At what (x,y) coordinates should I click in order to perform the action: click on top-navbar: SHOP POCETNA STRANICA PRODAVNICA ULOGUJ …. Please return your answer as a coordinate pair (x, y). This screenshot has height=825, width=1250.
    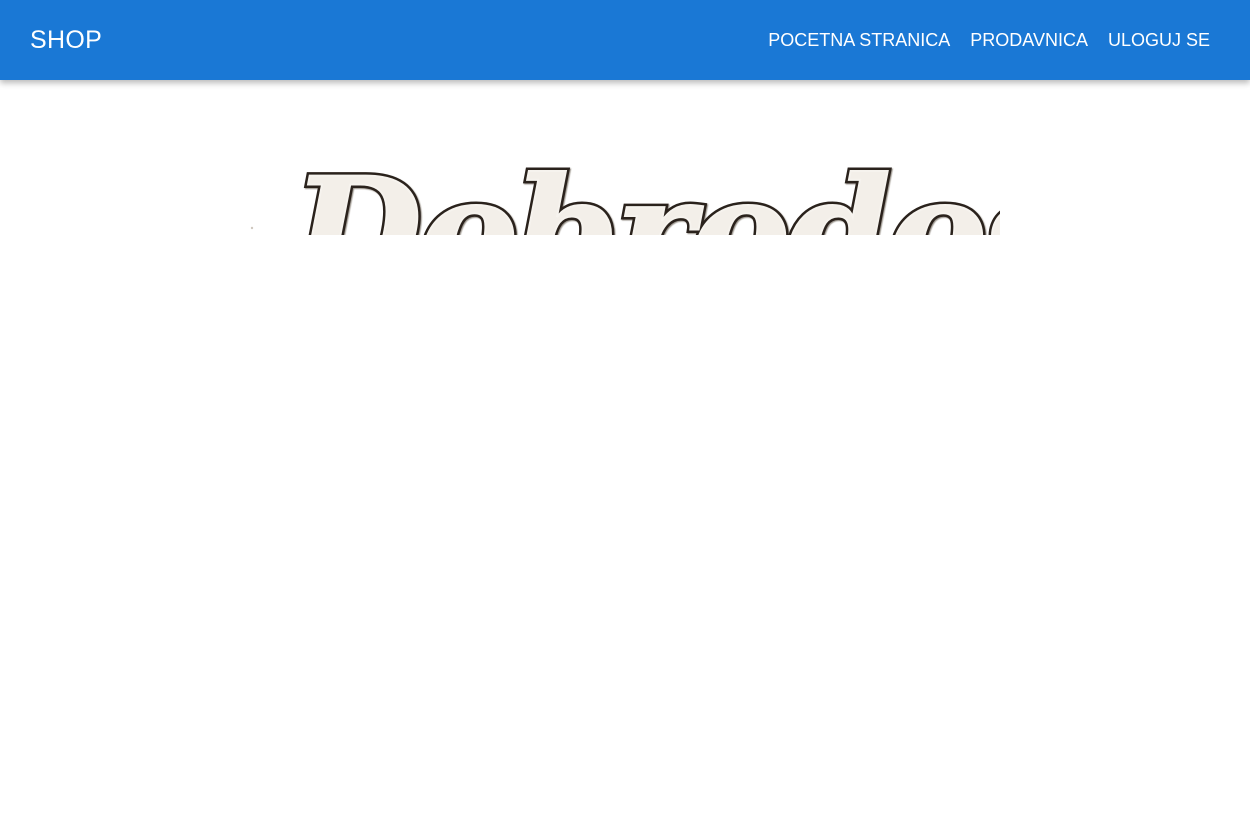
    Looking at the image, I should click on (625, 40).